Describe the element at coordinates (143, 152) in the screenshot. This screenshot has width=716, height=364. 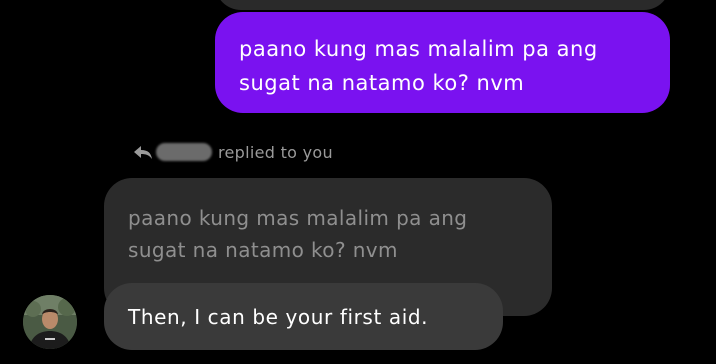
I see `reply-arrow-icon` at that location.